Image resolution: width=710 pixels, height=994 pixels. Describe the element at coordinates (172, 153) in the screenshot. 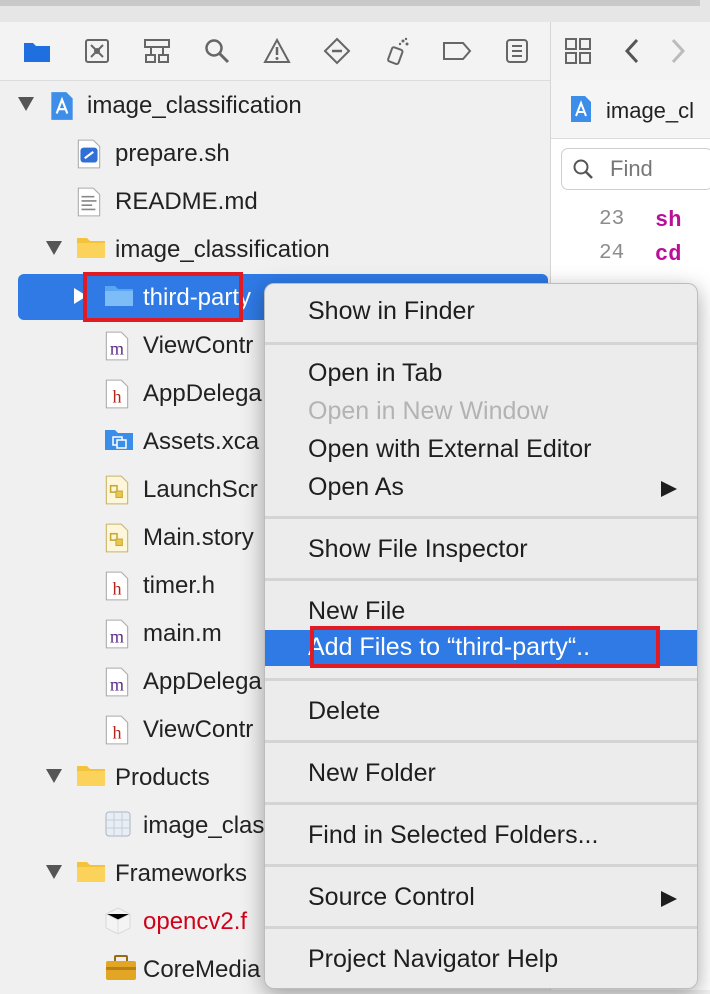

I see `tree-row-label: prepare.sh` at that location.